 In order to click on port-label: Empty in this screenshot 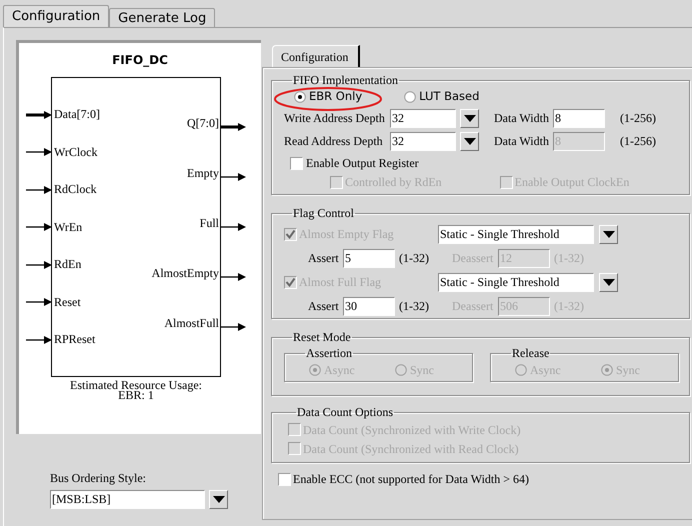, I will do `click(203, 173)`.